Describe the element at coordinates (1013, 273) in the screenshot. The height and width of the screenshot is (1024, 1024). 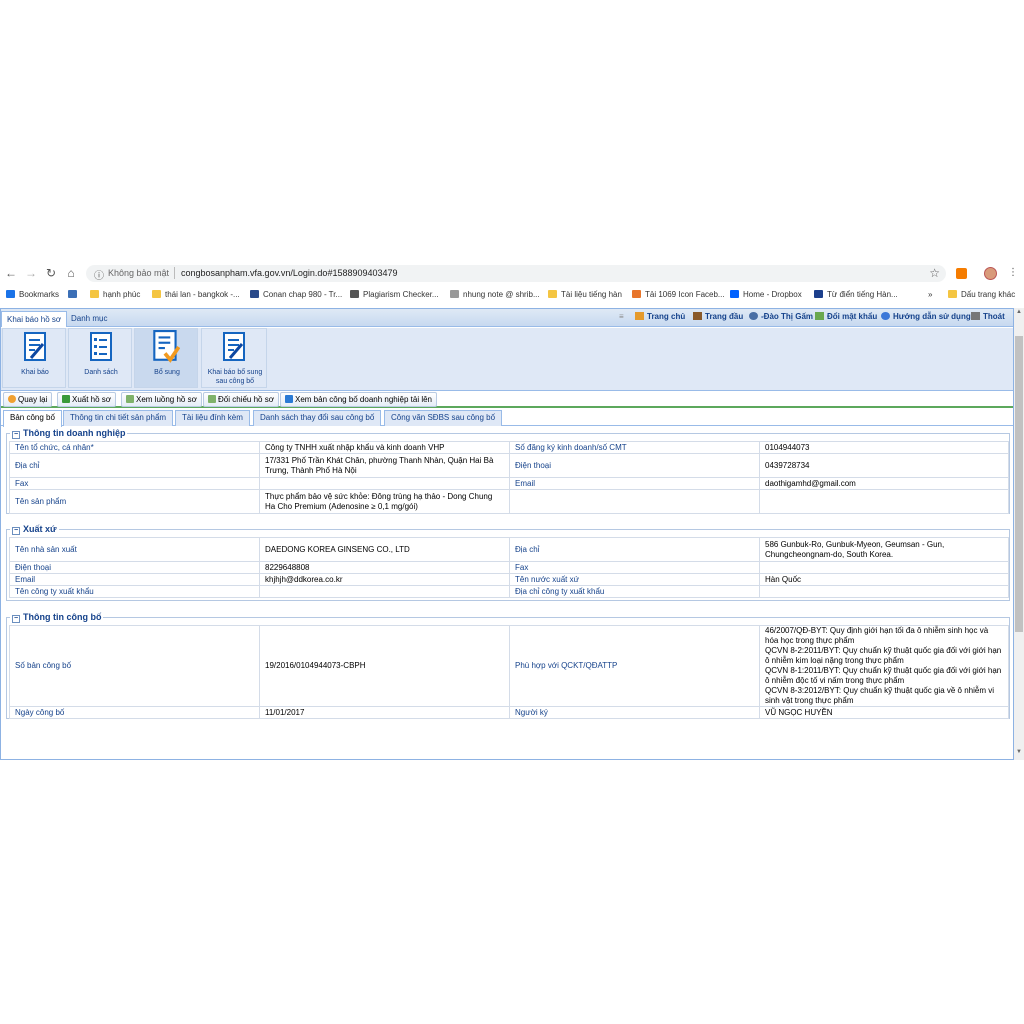
I see `menu-dots-icon: ⋮` at that location.